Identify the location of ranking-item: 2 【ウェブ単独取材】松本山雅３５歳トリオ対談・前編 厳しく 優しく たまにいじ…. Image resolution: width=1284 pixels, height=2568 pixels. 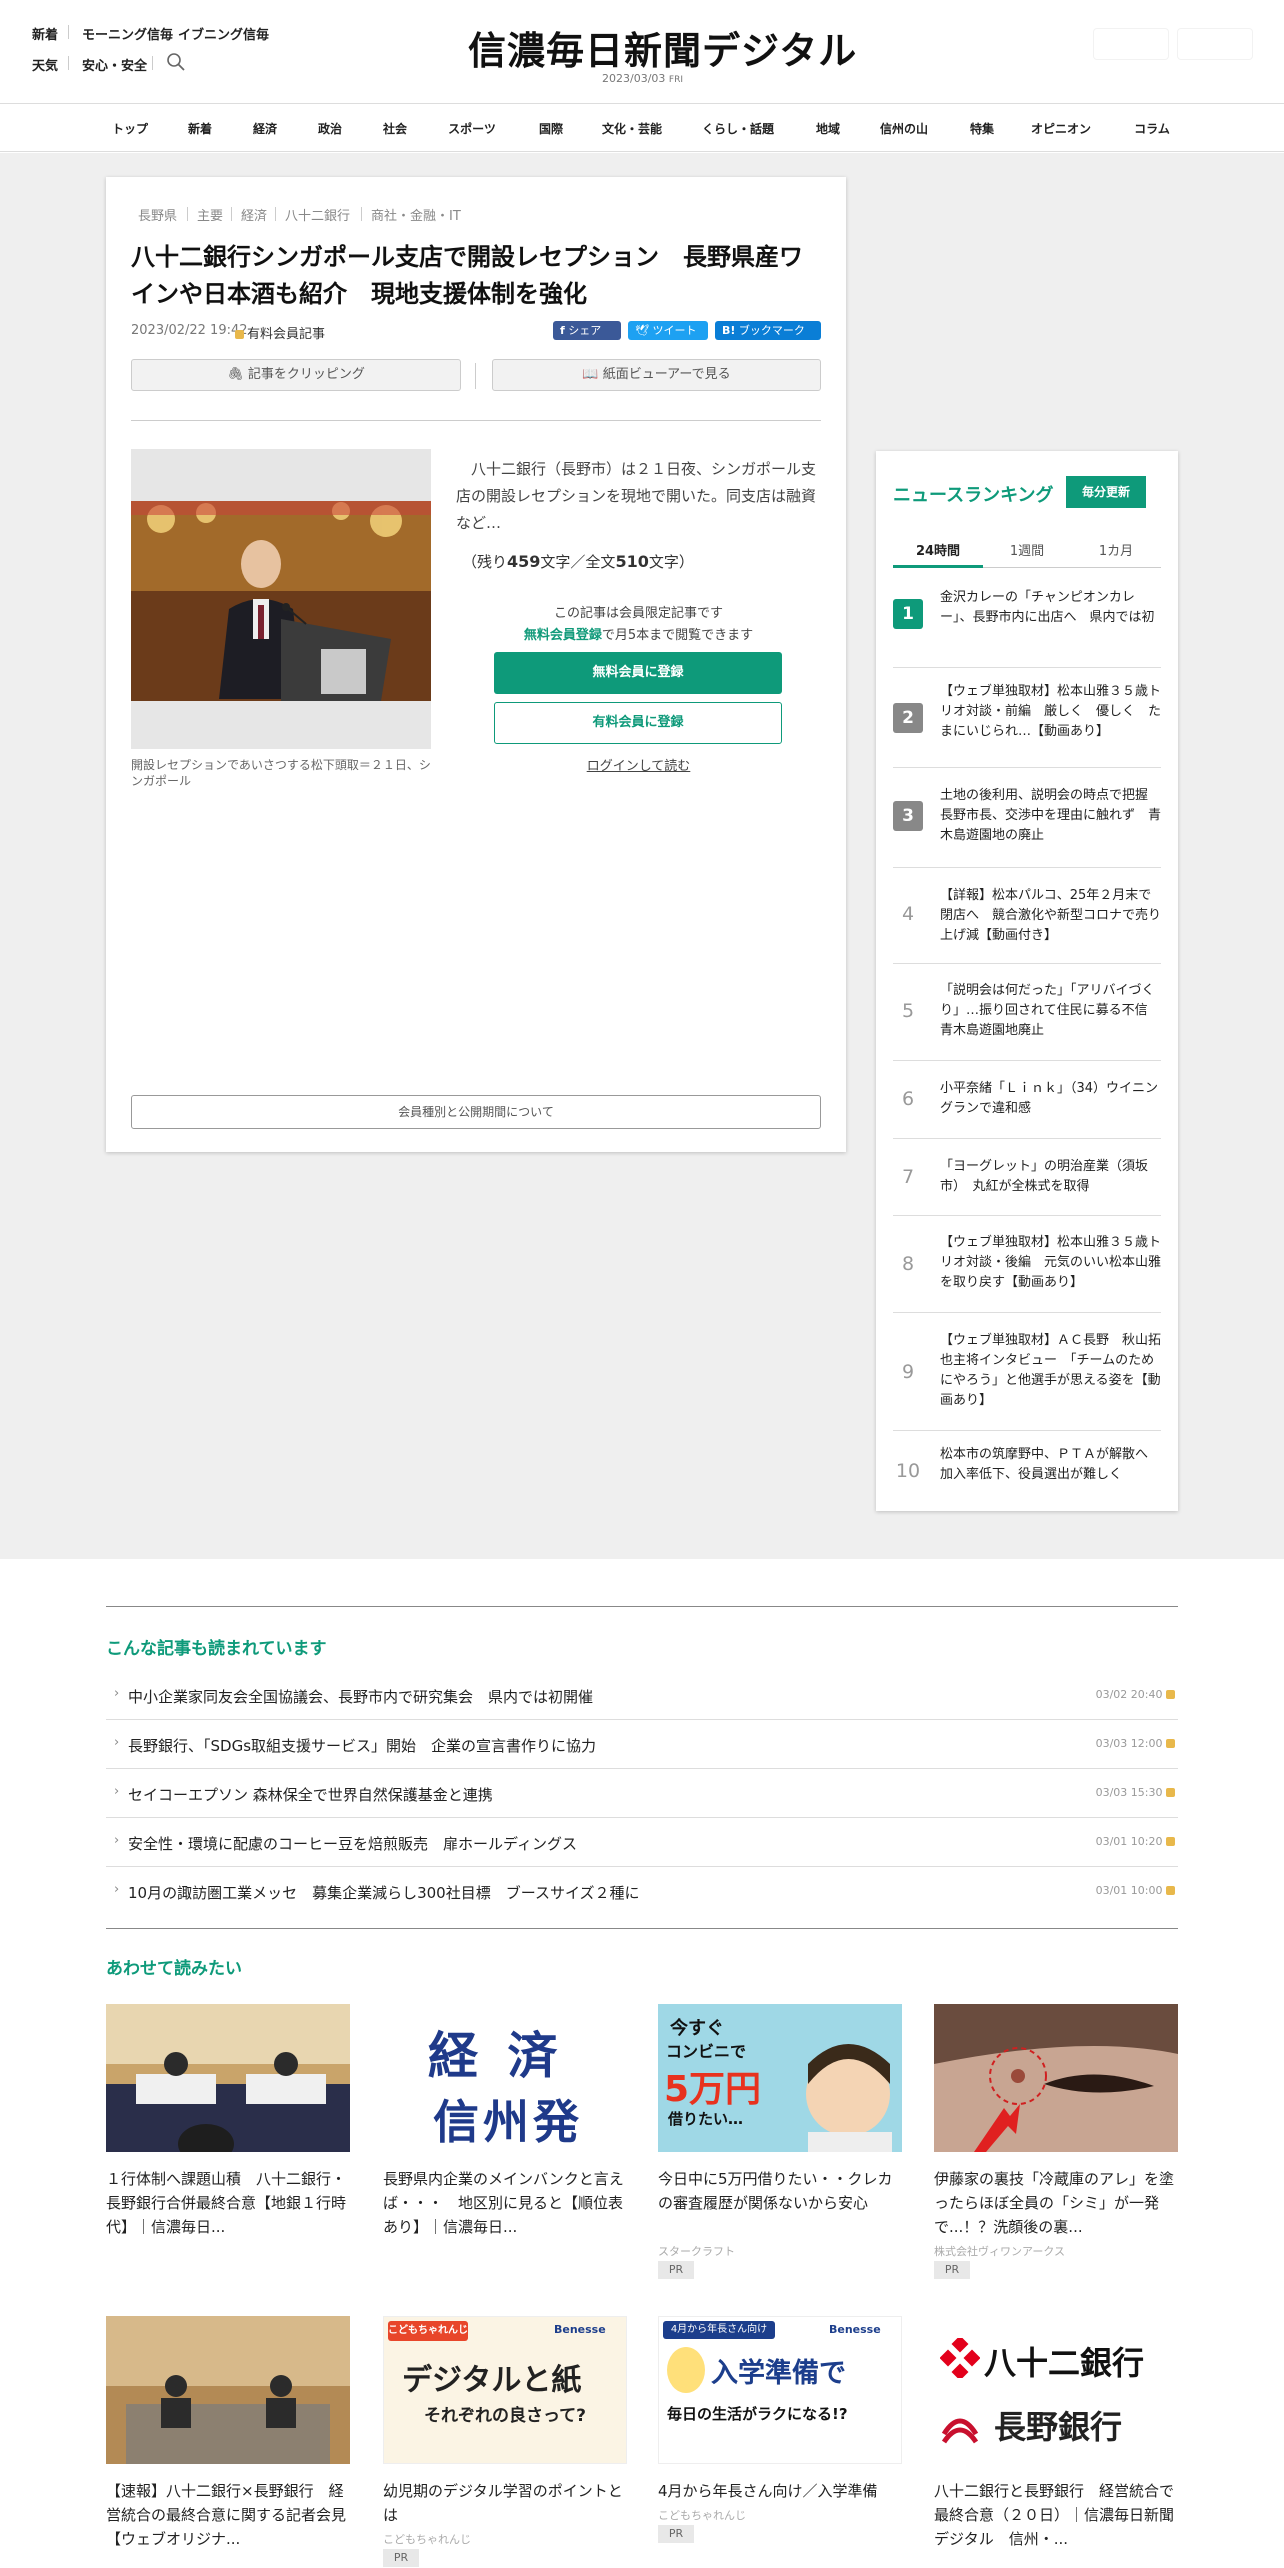
(1027, 718).